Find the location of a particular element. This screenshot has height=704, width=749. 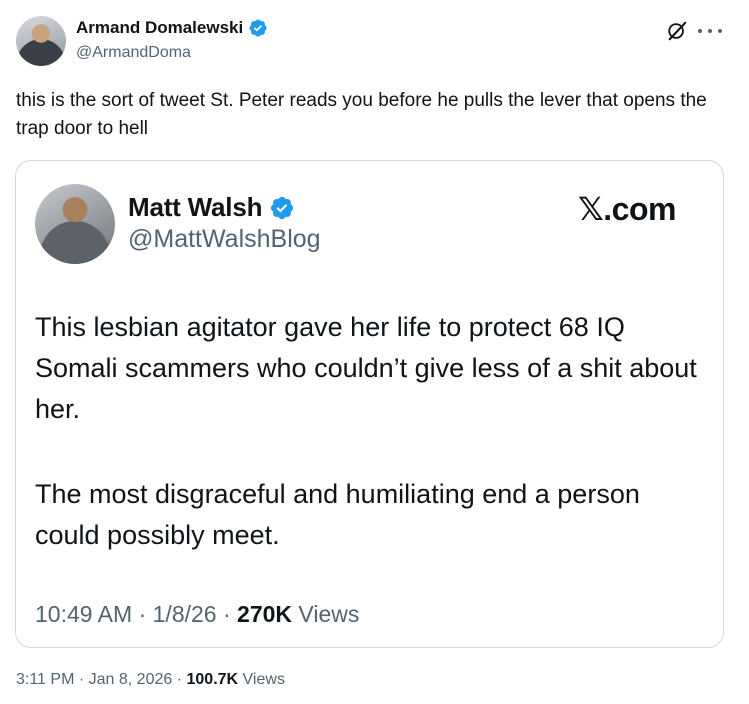

author-row: Armand Domalewski is located at coordinates (172, 28).